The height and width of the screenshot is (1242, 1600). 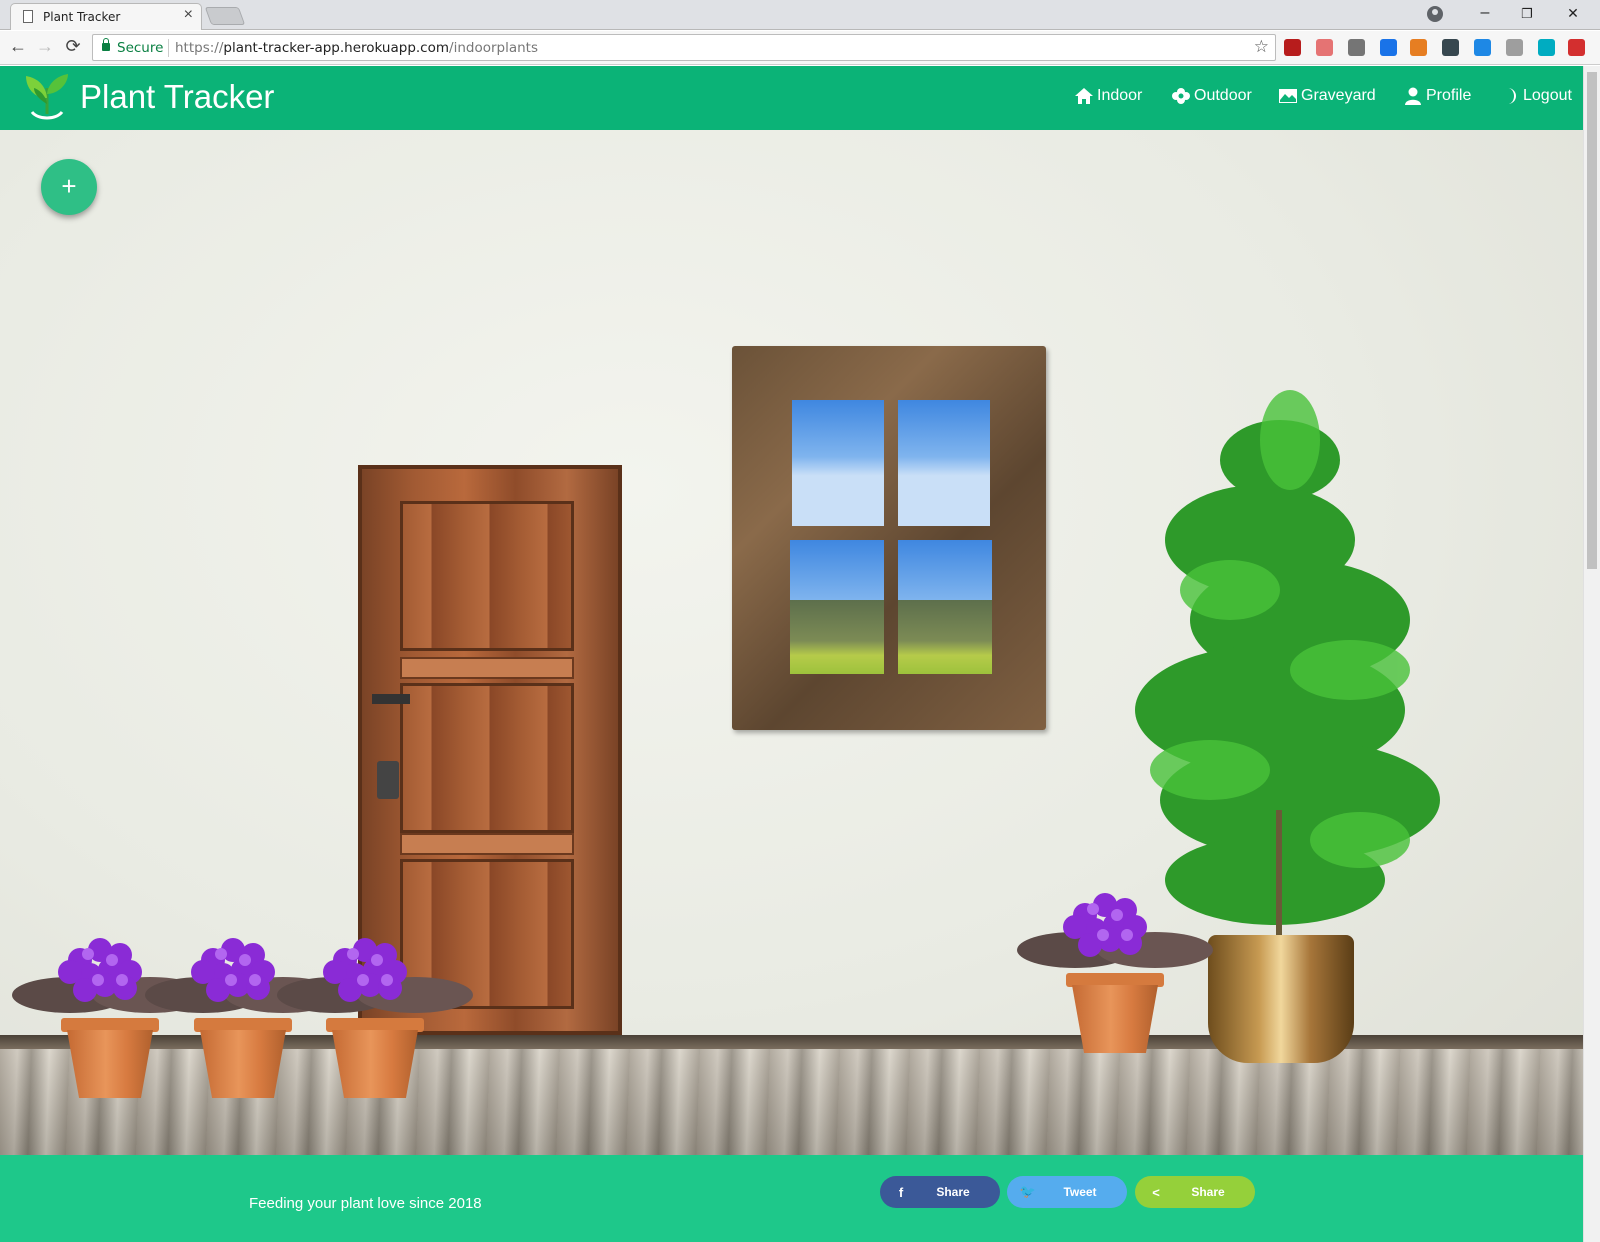 I want to click on person-icon, so click(x=1413, y=96).